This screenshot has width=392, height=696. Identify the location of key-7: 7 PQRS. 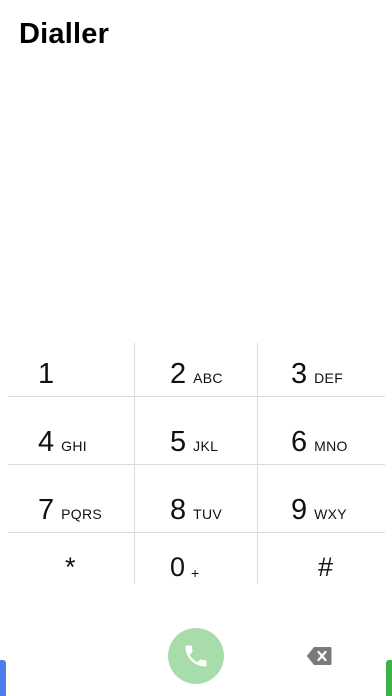
(70, 510).